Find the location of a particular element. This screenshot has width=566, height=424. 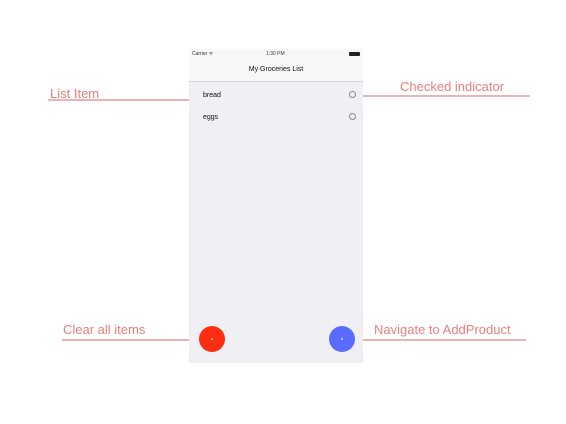

clear-all-button is located at coordinates (212, 339).